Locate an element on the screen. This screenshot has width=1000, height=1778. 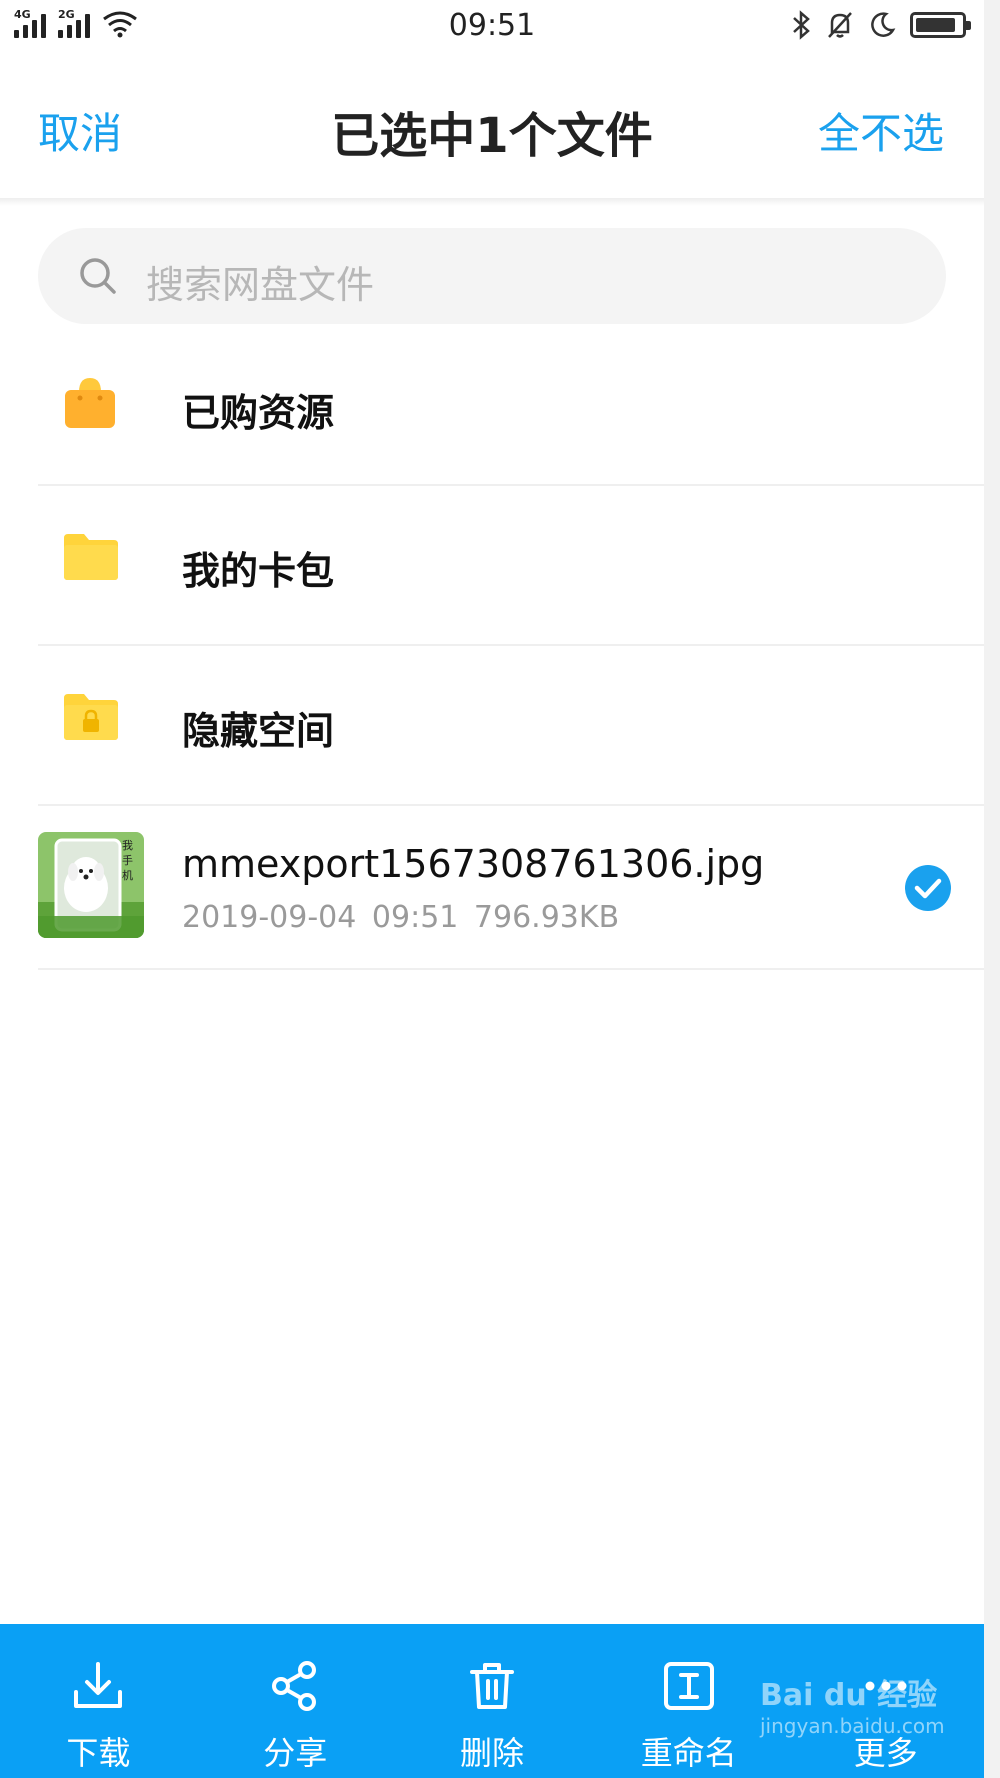
download-label: 下载 is located at coordinates (98, 1753).